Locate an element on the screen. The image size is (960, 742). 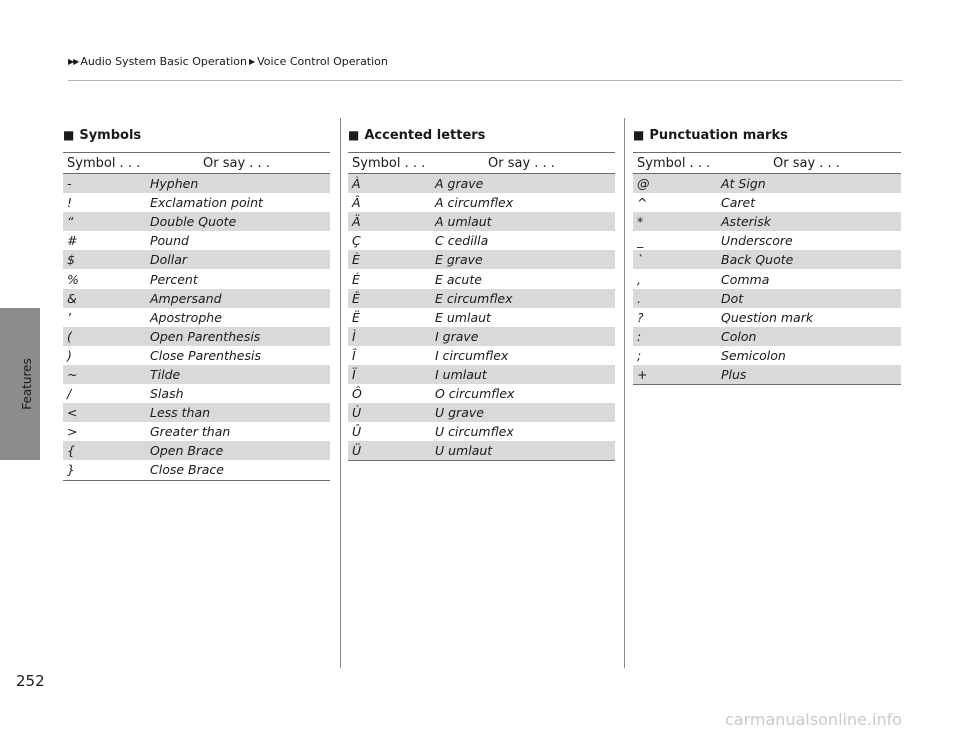
or-say-cell: Close Brace is located at coordinates (187, 470).